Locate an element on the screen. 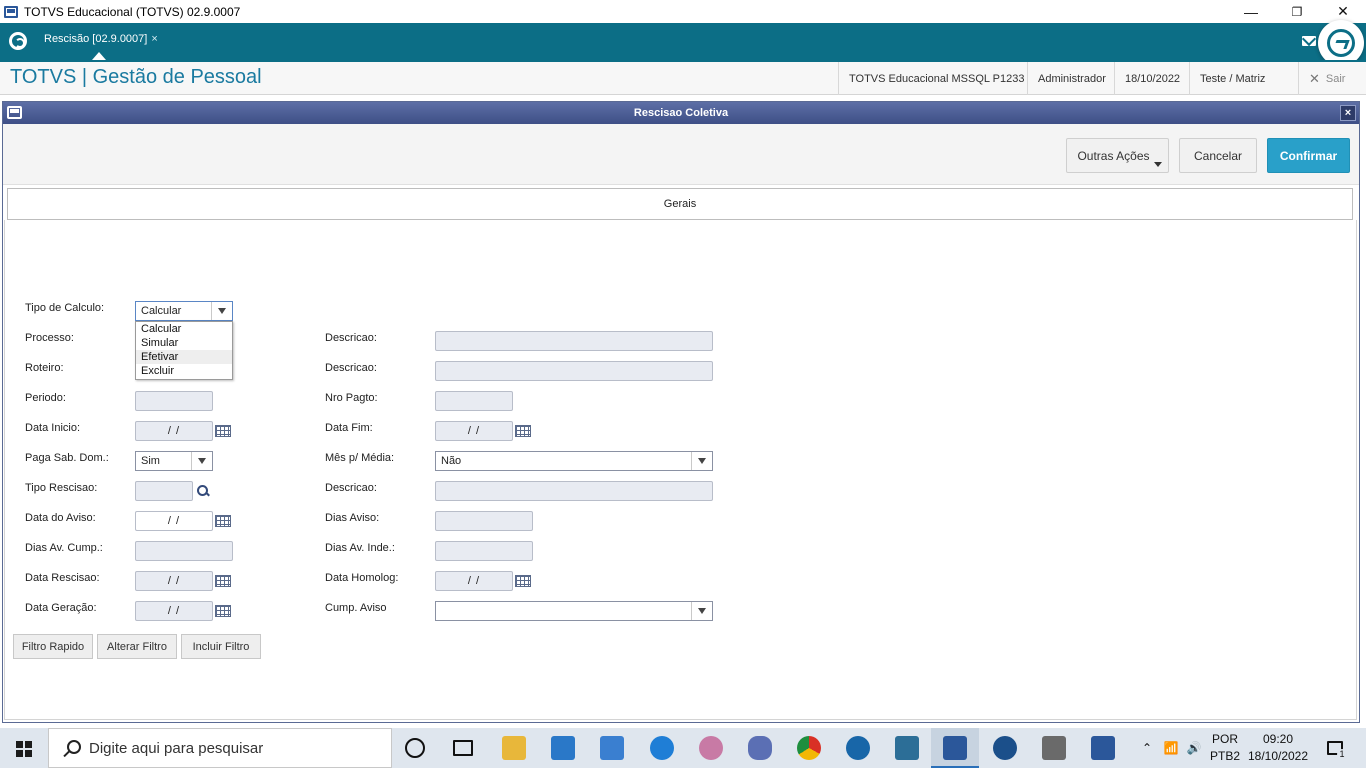 The height and width of the screenshot is (768, 1366). descricao-rescisao-label: Descricao: is located at coordinates (351, 488).